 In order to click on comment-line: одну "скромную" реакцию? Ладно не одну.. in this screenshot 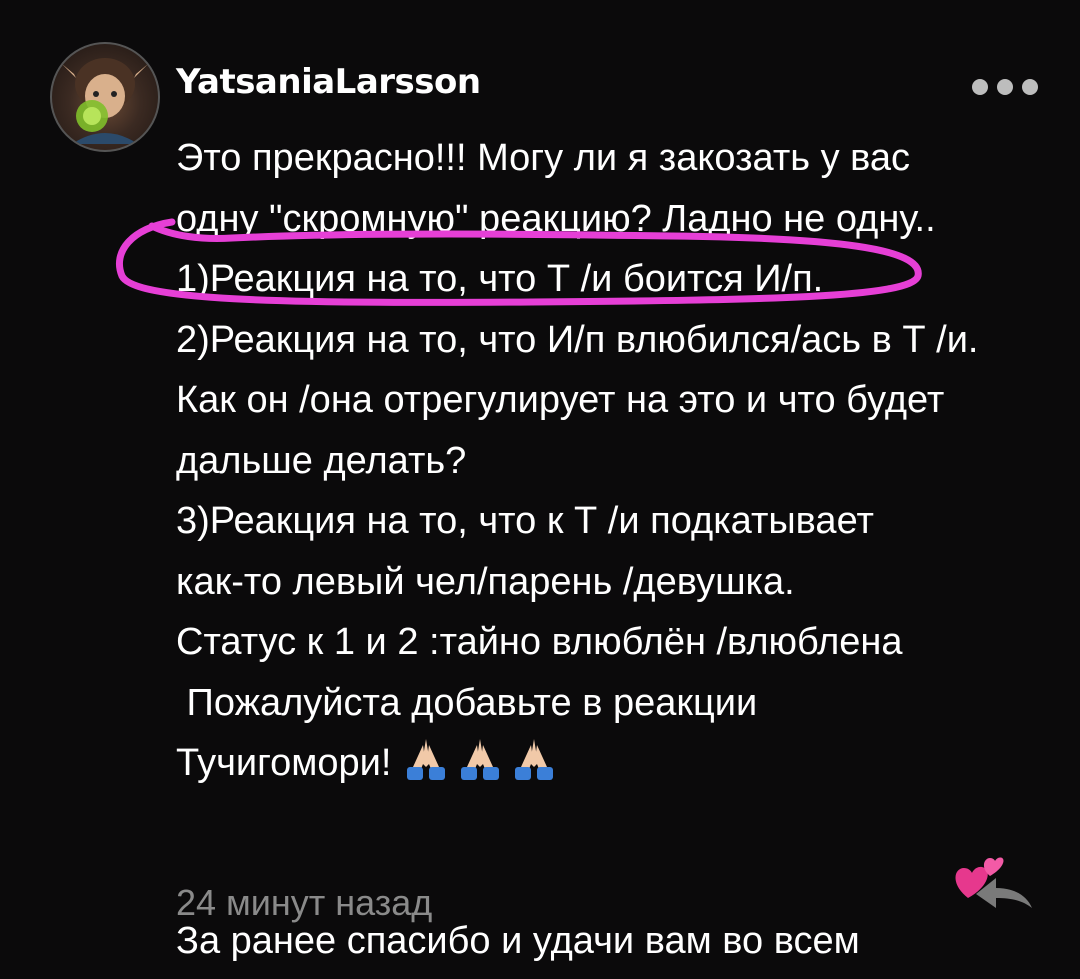, I will do `click(616, 219)`.